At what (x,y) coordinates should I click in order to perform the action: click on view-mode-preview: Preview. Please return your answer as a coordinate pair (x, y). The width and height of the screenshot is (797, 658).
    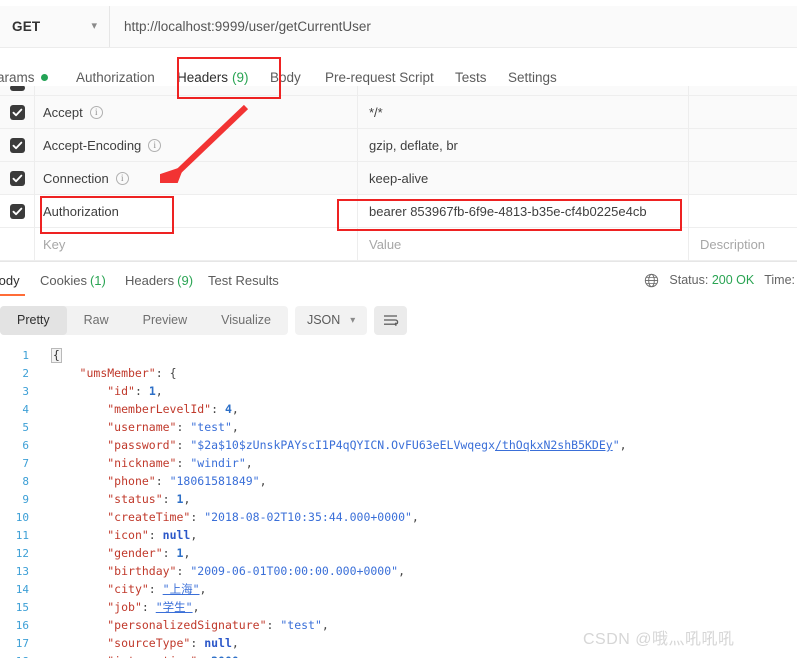
    Looking at the image, I should click on (165, 320).